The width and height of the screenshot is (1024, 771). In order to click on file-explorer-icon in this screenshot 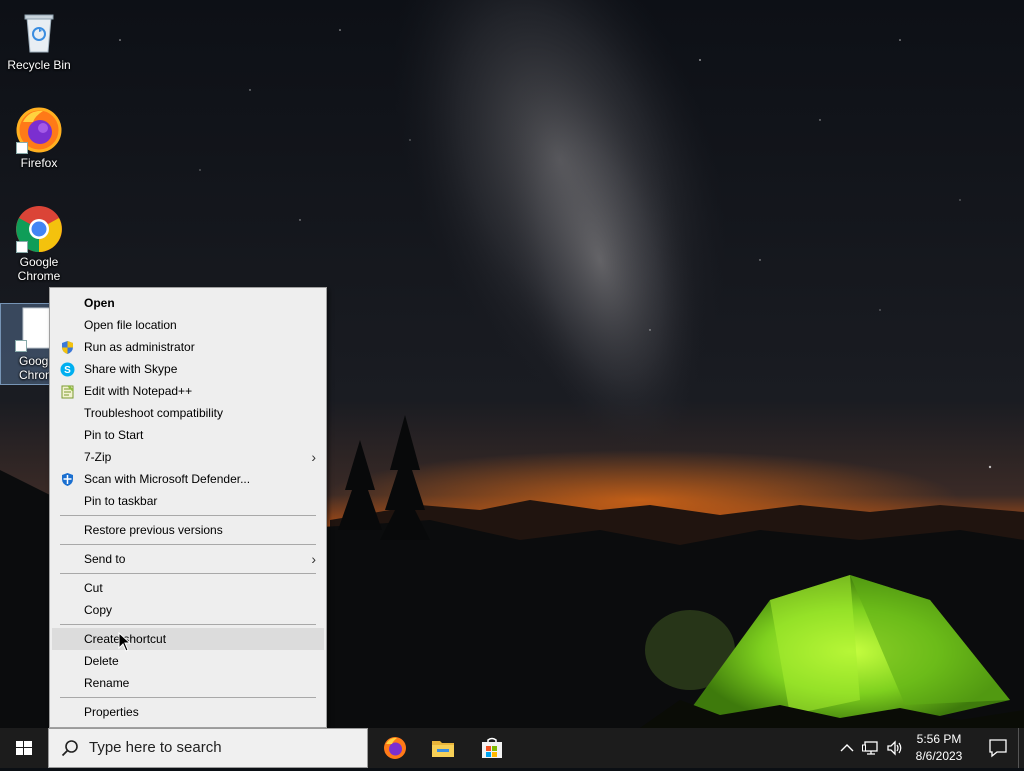, I will do `click(443, 749)`.